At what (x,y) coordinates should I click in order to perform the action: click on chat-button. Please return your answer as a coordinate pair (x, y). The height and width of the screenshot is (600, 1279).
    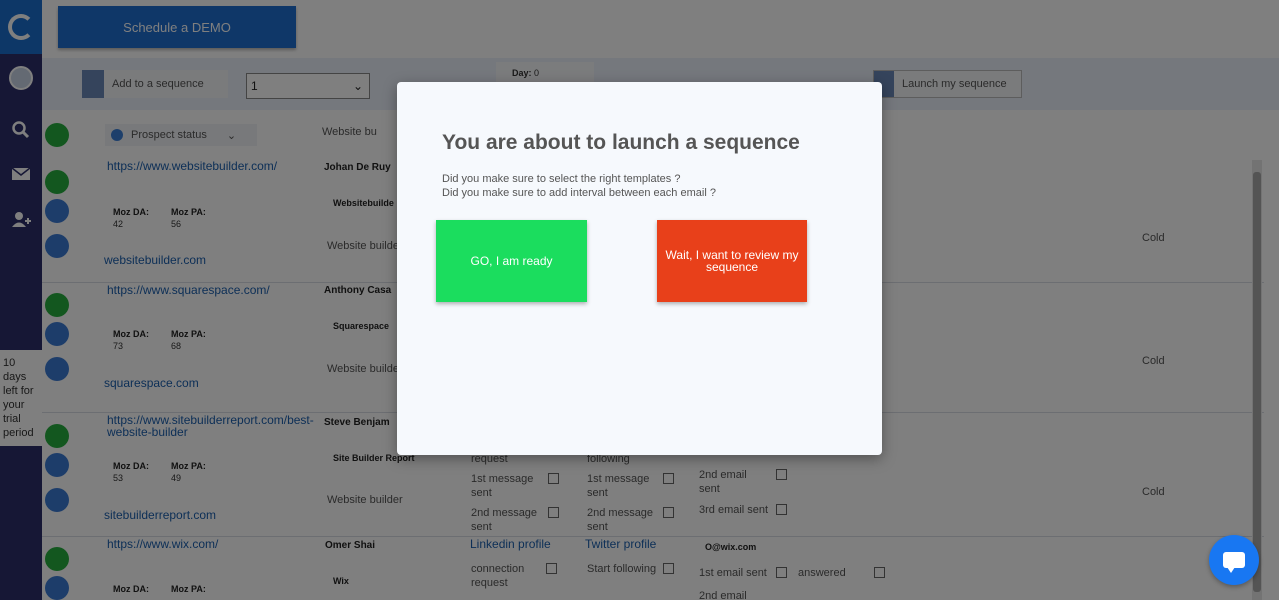
    Looking at the image, I should click on (1234, 560).